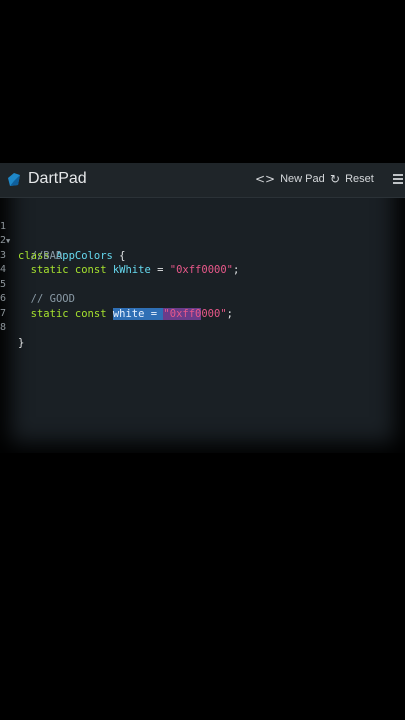 Image resolution: width=405 pixels, height=720 pixels. What do you see at coordinates (302, 179) in the screenshot?
I see `new-pad-label: New Pad` at bounding box center [302, 179].